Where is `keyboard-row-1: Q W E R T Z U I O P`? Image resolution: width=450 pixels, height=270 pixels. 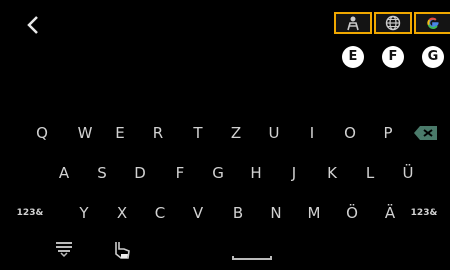 keyboard-row-1: Q W E R T Z U I O P is located at coordinates (225, 133).